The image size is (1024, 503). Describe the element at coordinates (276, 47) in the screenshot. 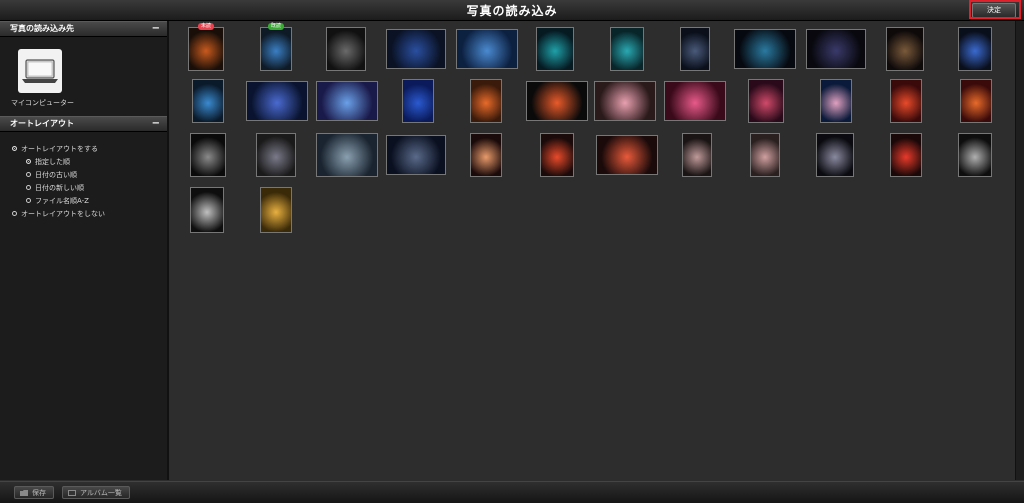

I see `photo-thumbnail: 既読` at that location.